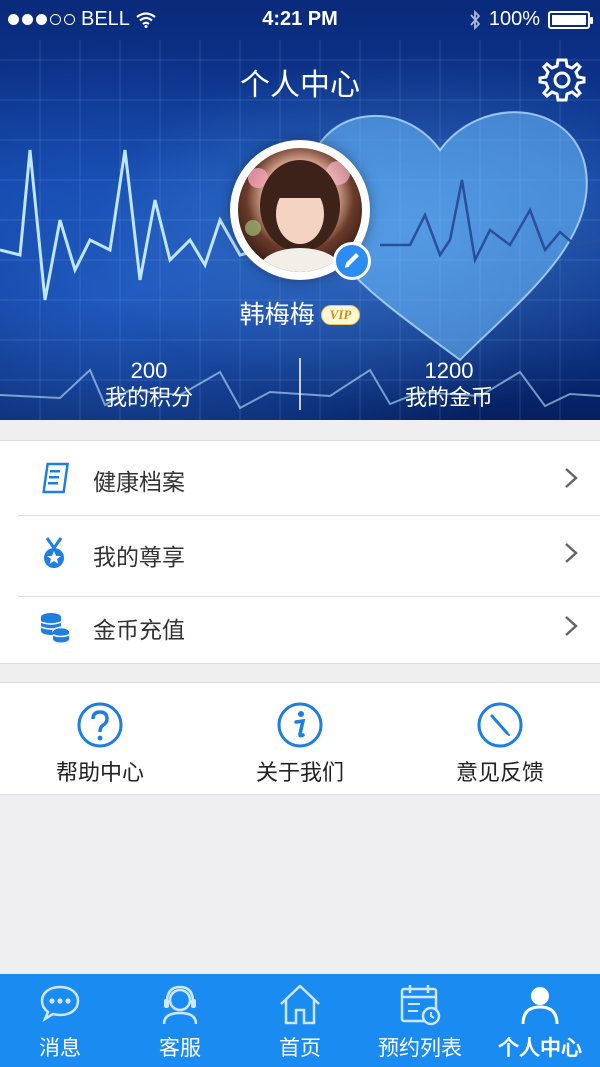  I want to click on document-icon, so click(56, 478).